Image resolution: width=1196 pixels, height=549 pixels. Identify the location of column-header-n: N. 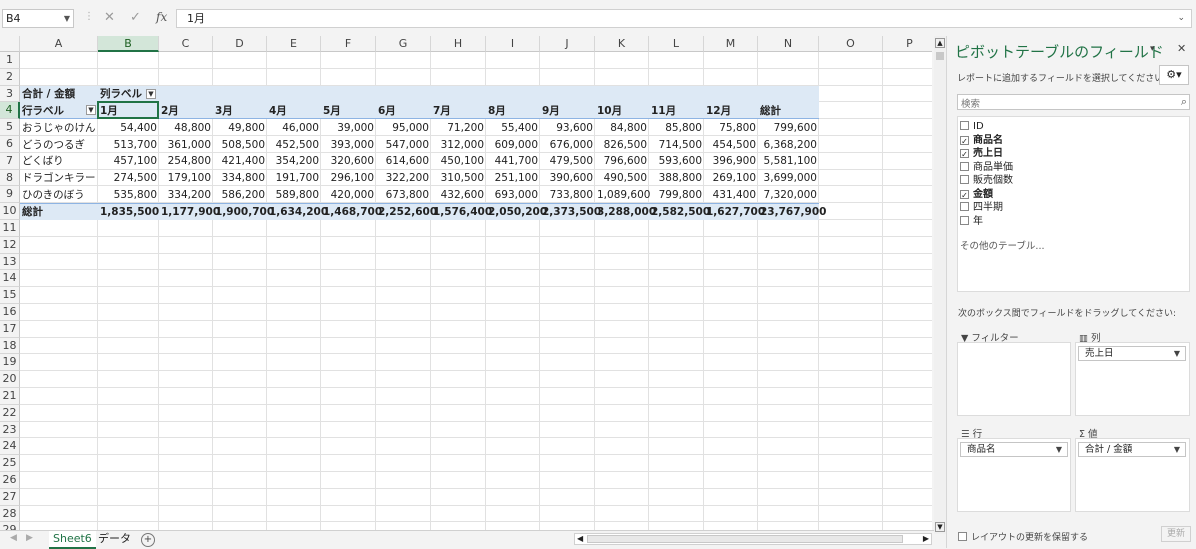
(788, 44).